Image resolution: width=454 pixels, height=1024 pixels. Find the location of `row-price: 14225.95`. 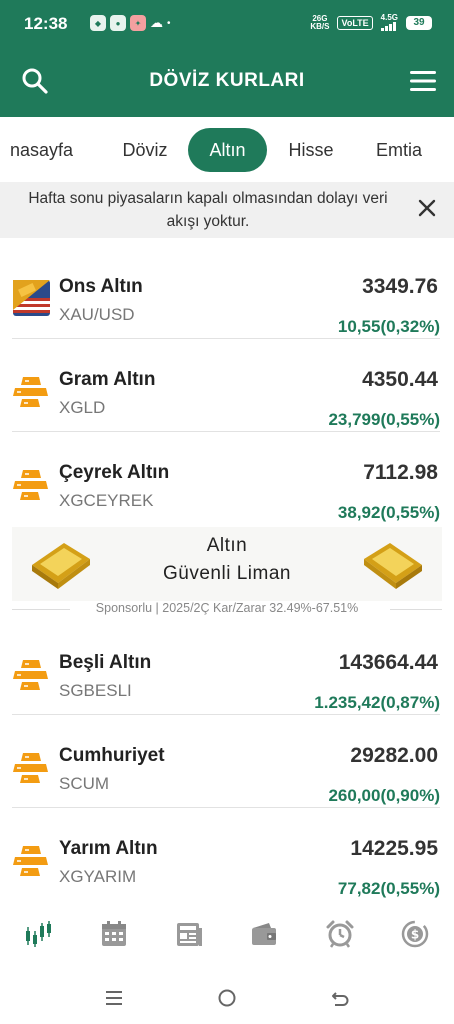

row-price: 14225.95 is located at coordinates (394, 848).